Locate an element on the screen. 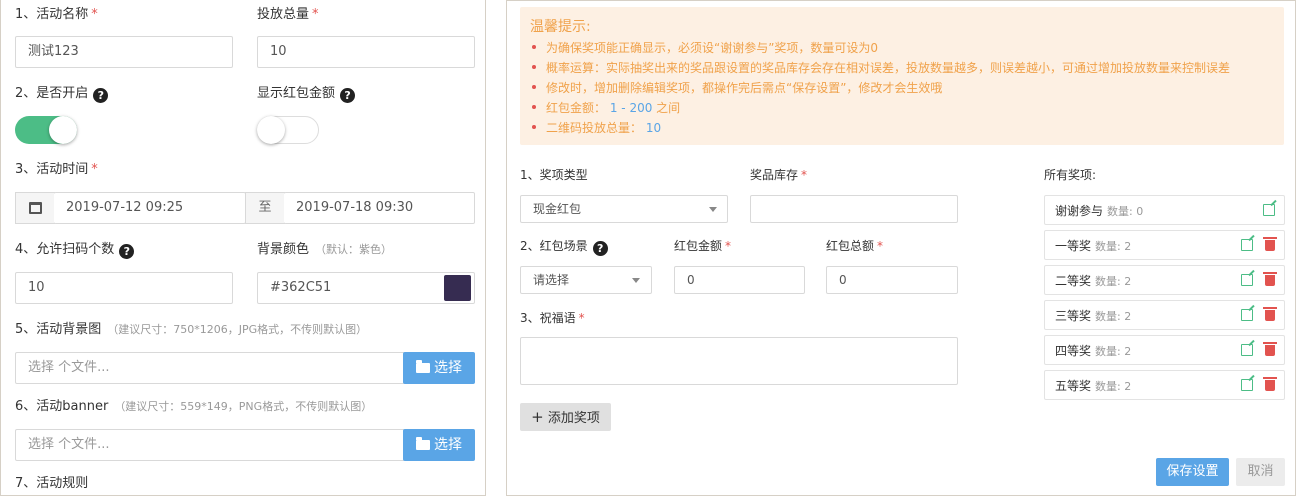 This screenshot has height=496, width=1296. rules-label: 7、活动规则 is located at coordinates (52, 483).